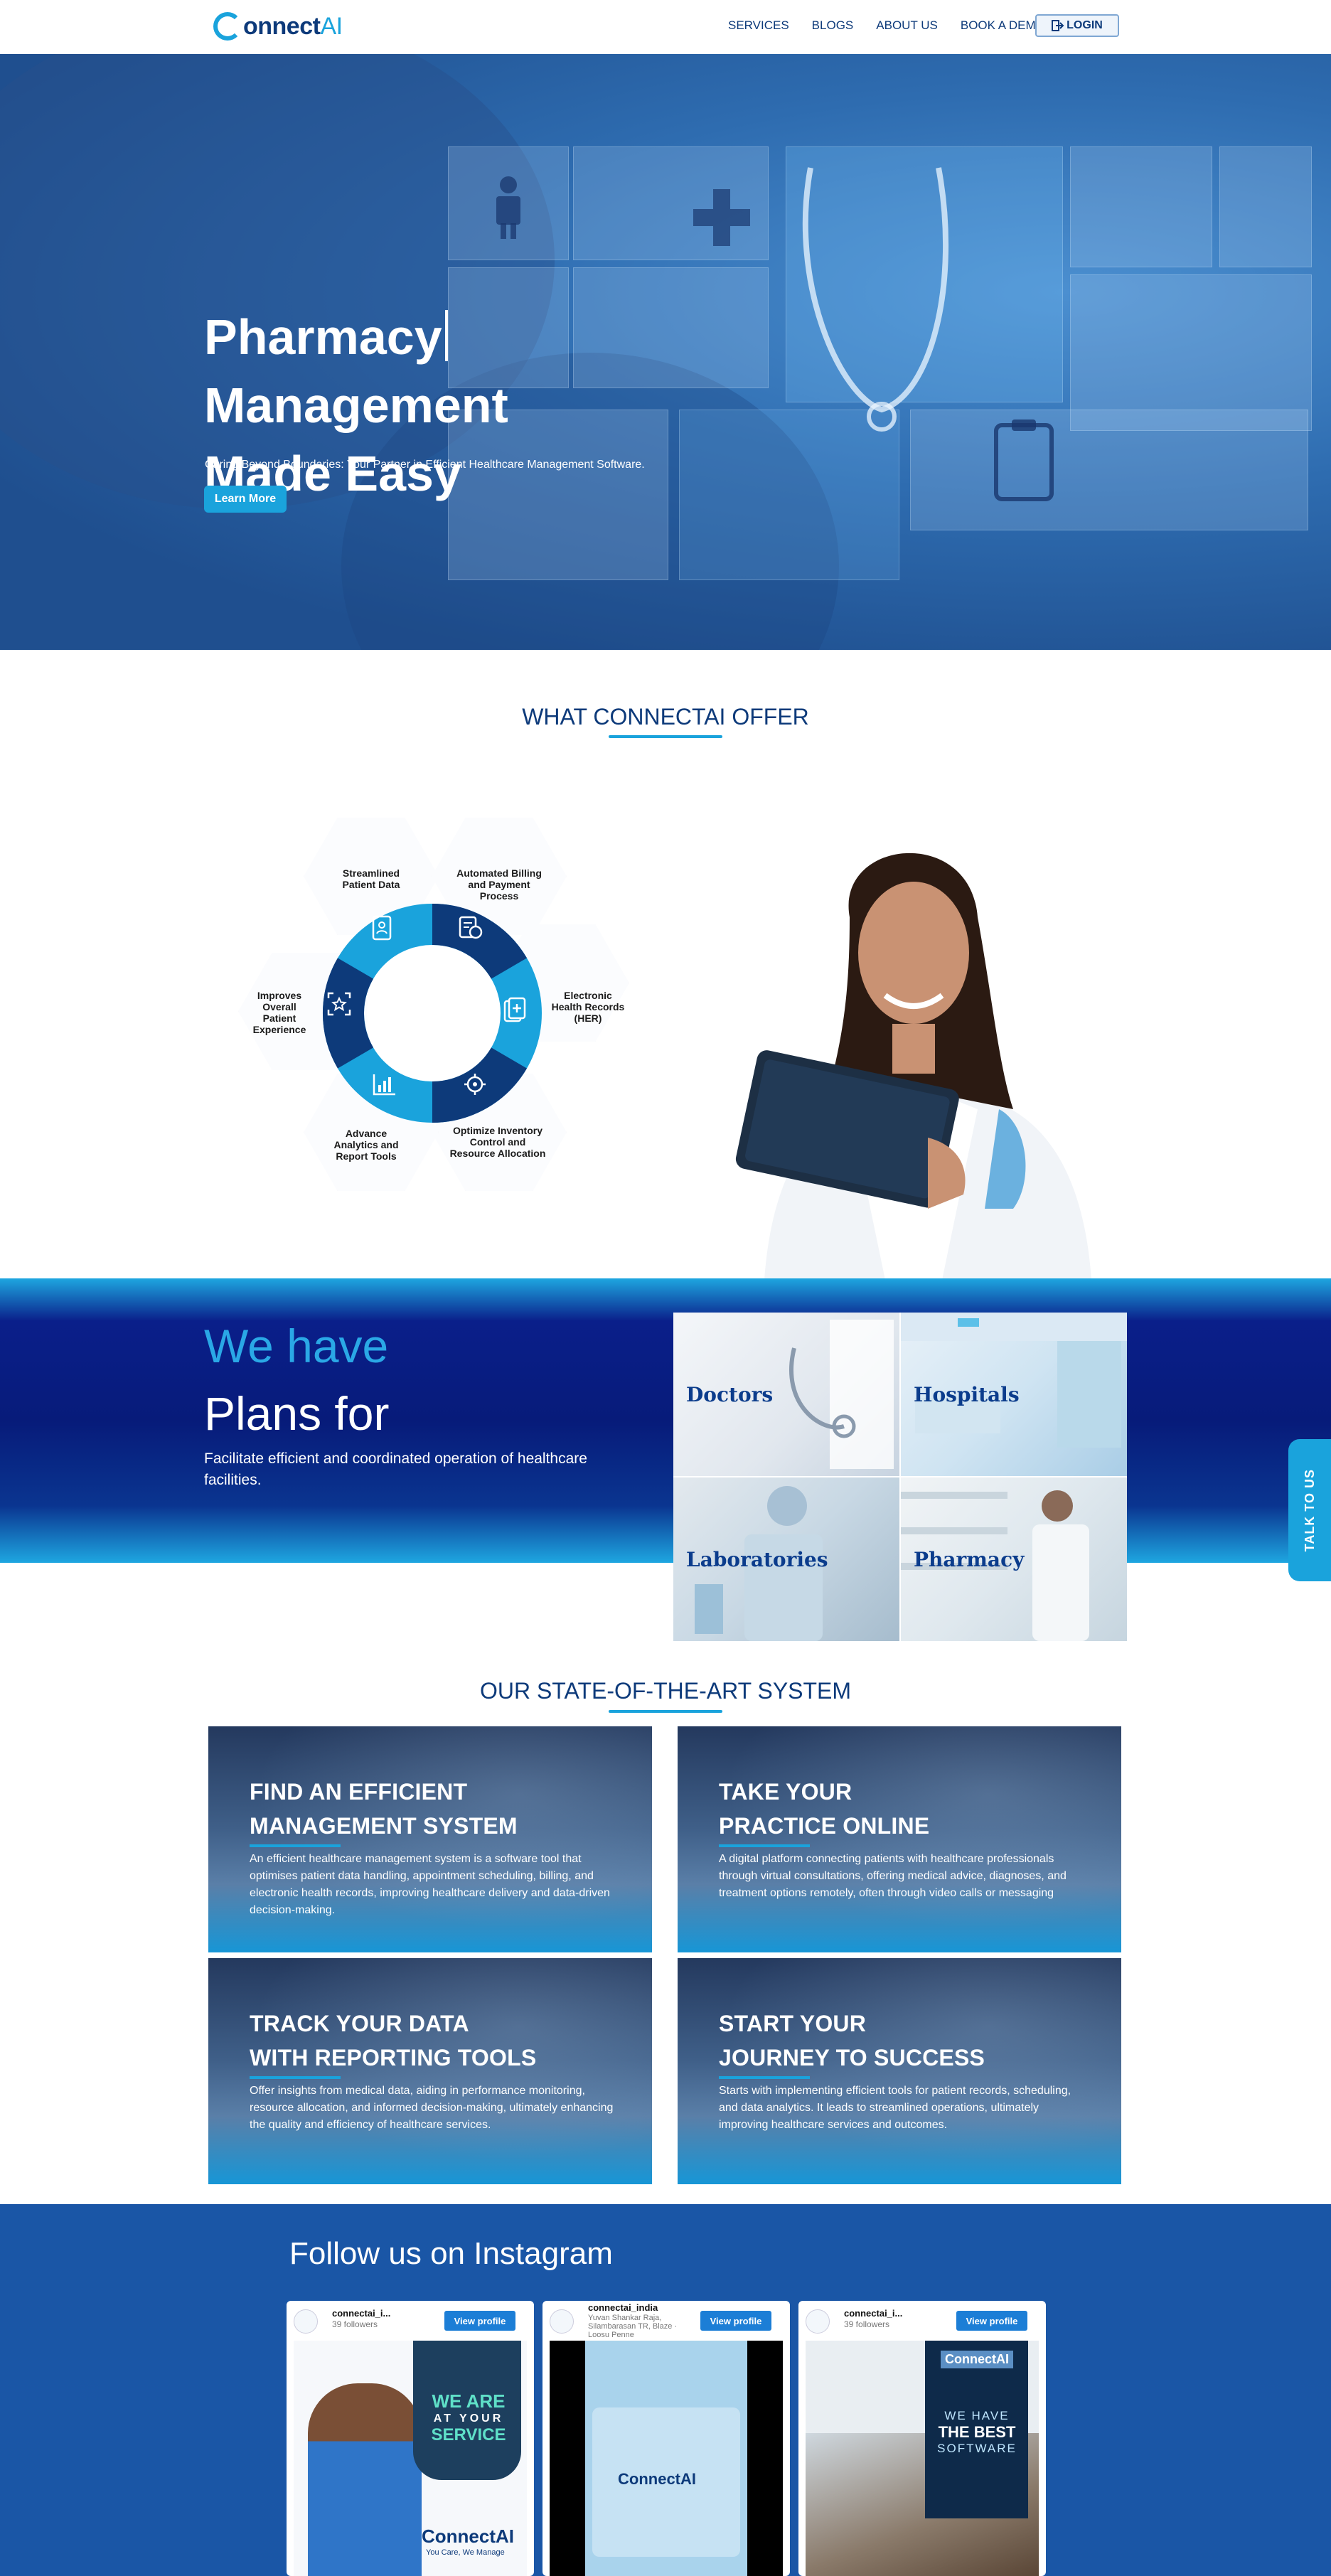 The height and width of the screenshot is (2576, 1331). What do you see at coordinates (371, 879) in the screenshot?
I see `offer-label-patient-data: Streamlined Patient Data` at bounding box center [371, 879].